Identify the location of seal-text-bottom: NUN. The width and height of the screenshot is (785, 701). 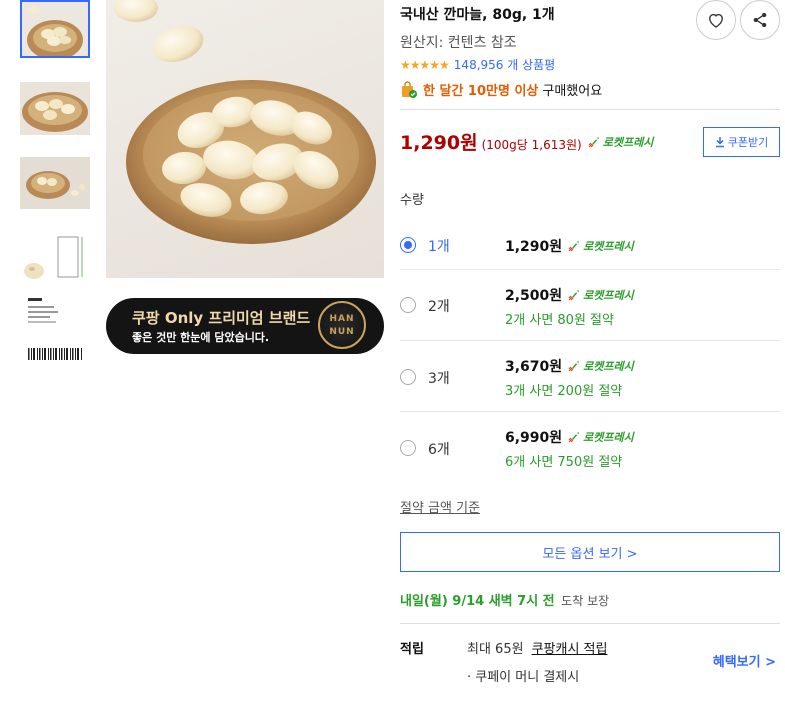
(342, 332).